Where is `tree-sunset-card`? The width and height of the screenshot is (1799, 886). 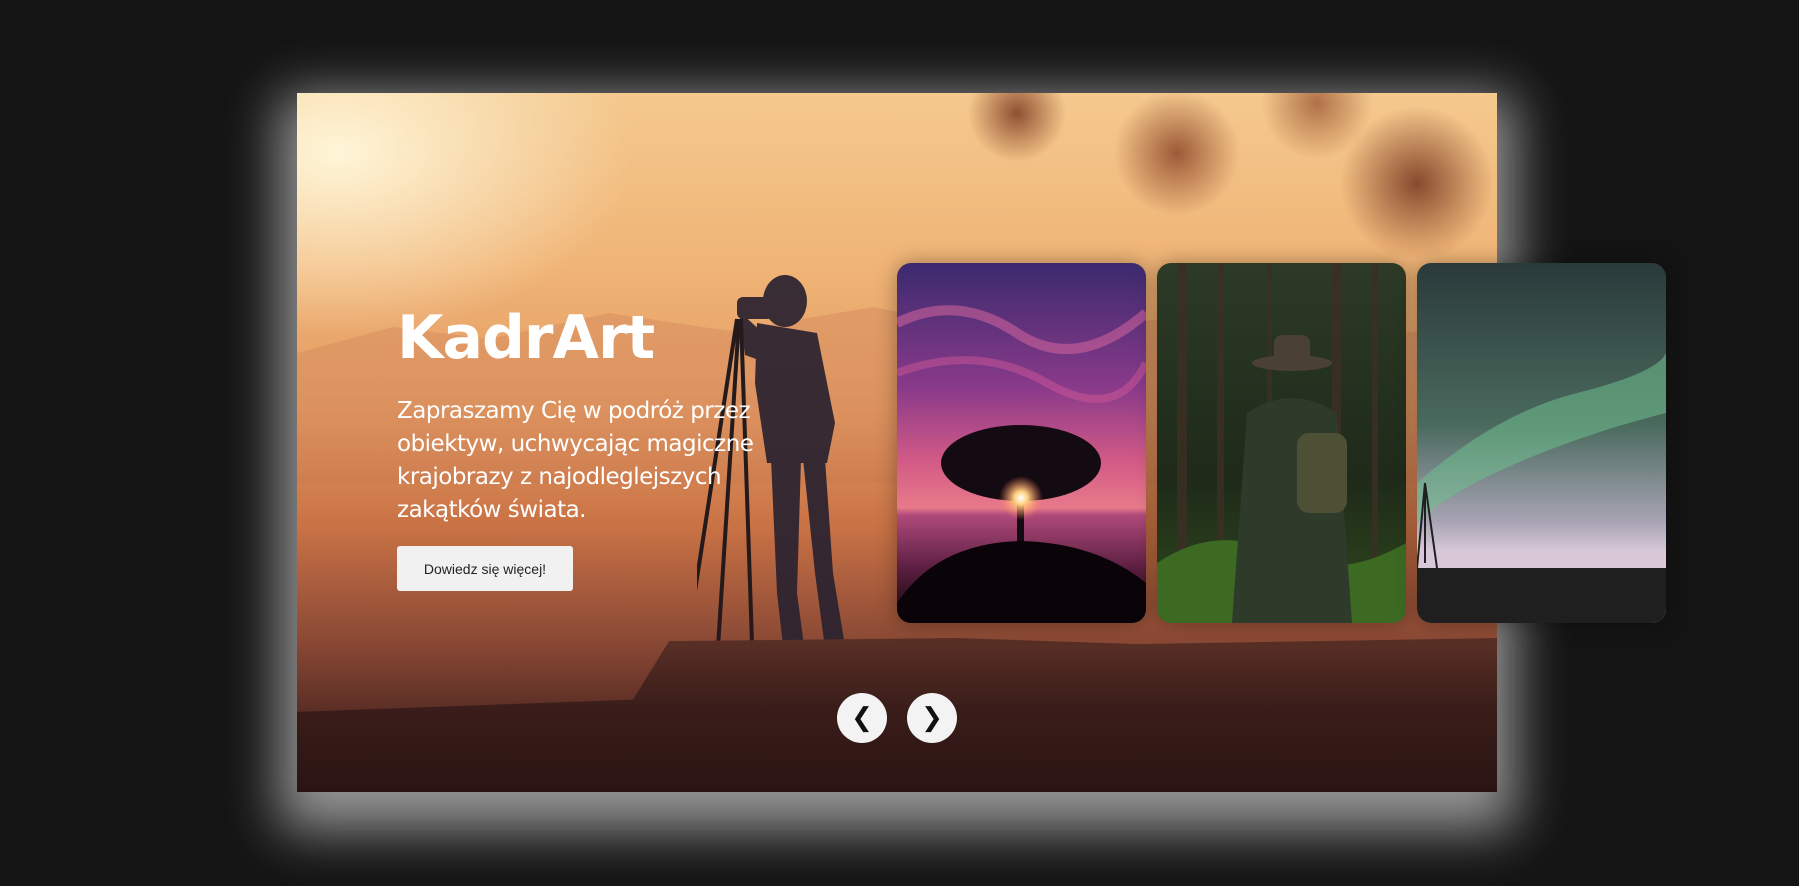 tree-sunset-card is located at coordinates (1021, 443).